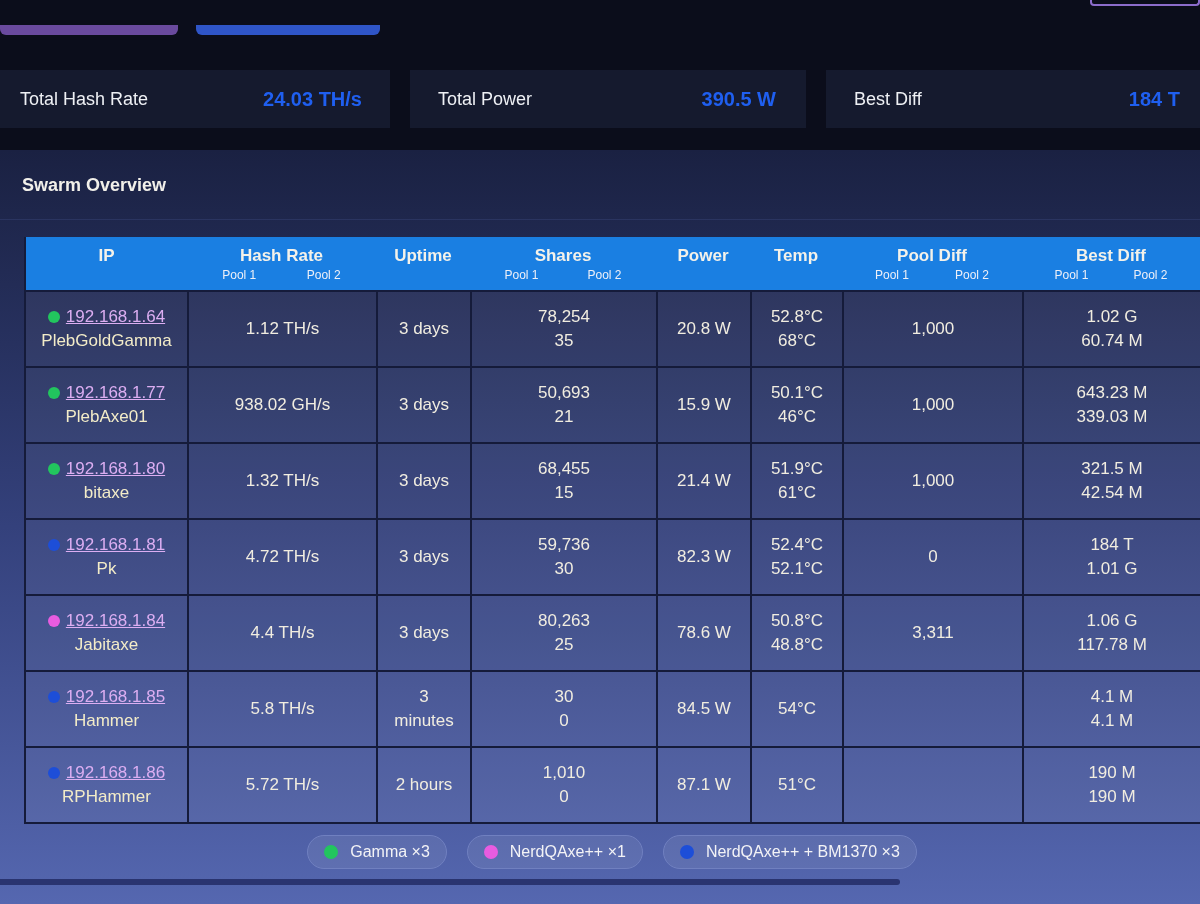 This screenshot has height=904, width=1200. I want to click on stat-value: 184 T, so click(1154, 99).